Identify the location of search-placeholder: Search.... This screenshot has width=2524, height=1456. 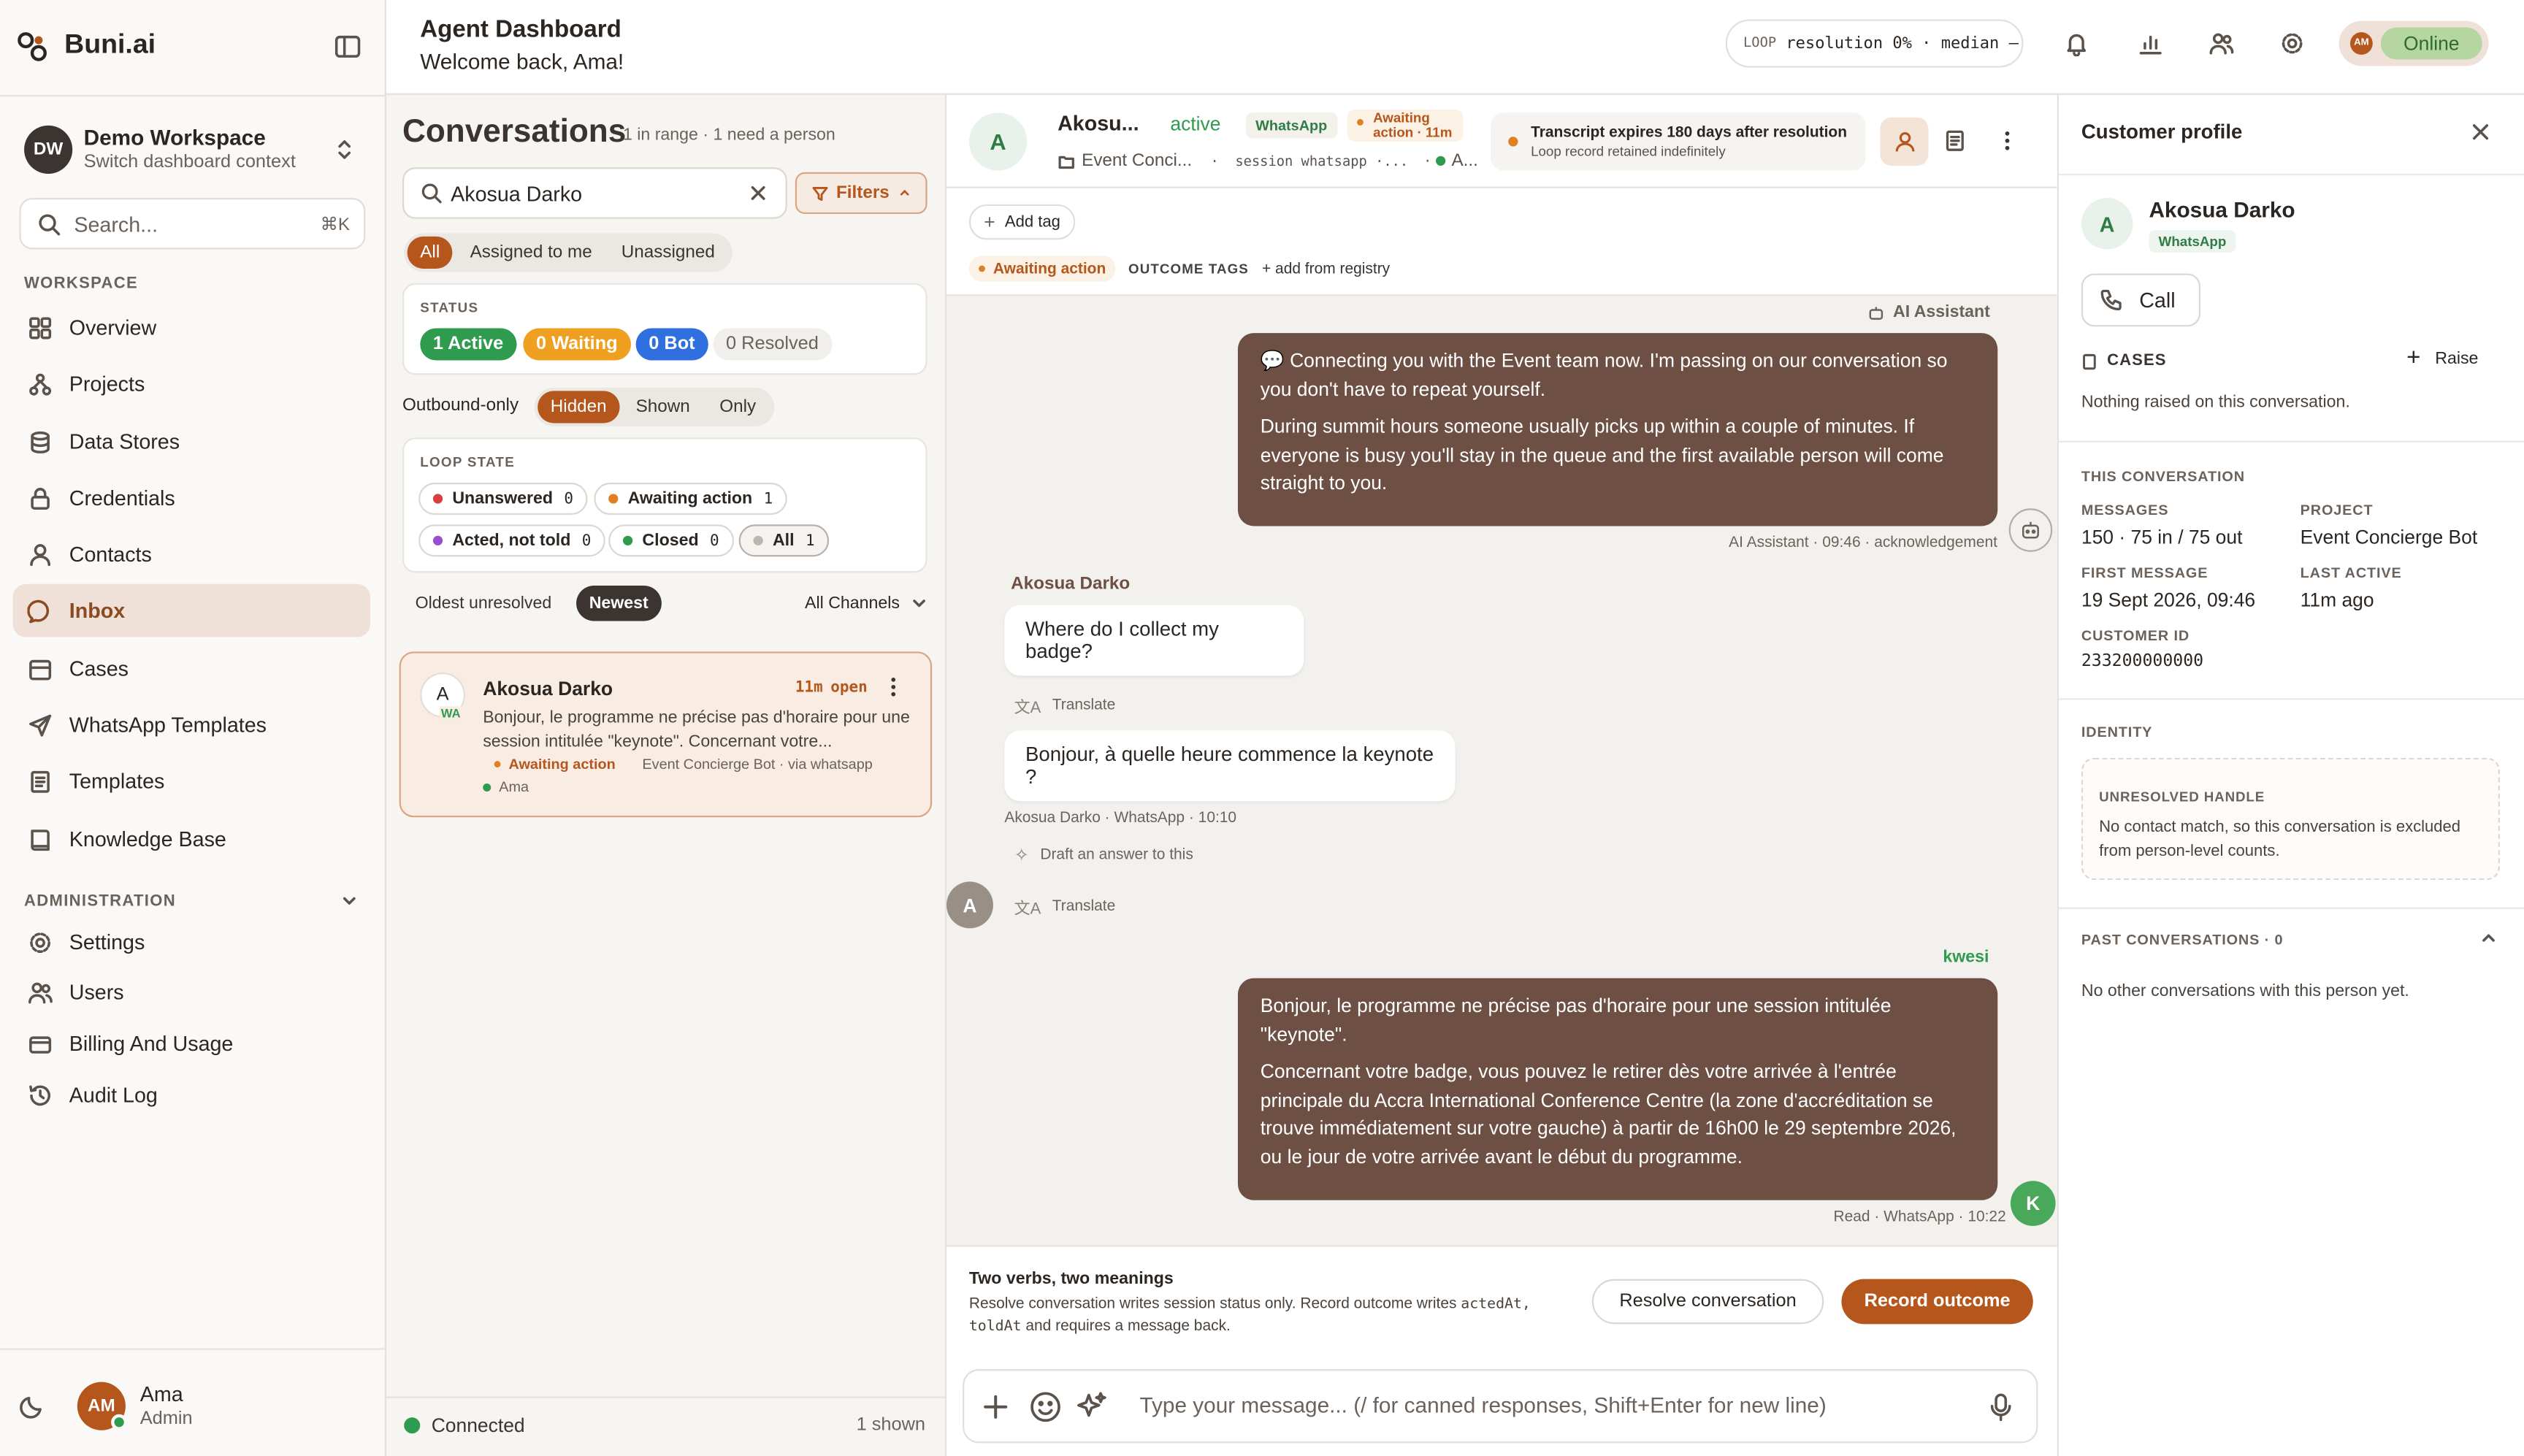
(116, 224).